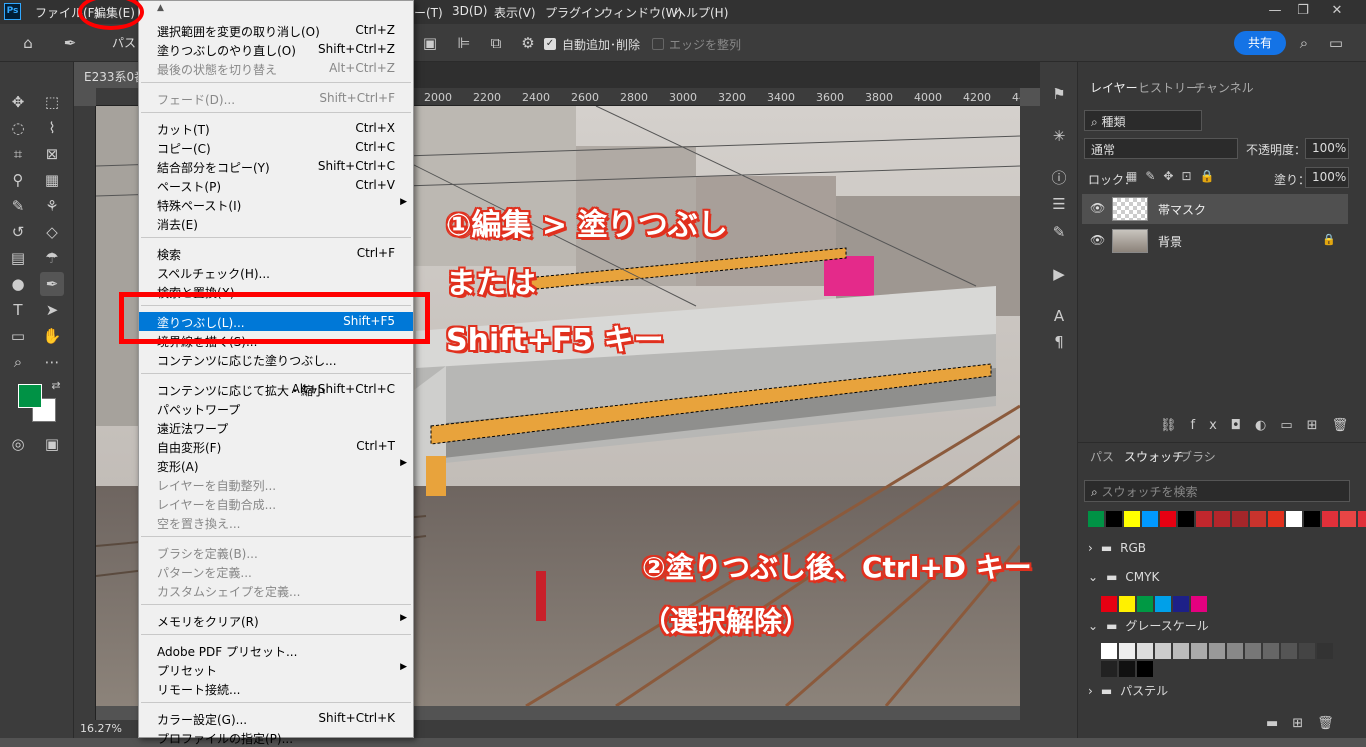 This screenshot has width=1366, height=747. What do you see at coordinates (469, 11) in the screenshot?
I see `menu-3d: 3D(D)` at bounding box center [469, 11].